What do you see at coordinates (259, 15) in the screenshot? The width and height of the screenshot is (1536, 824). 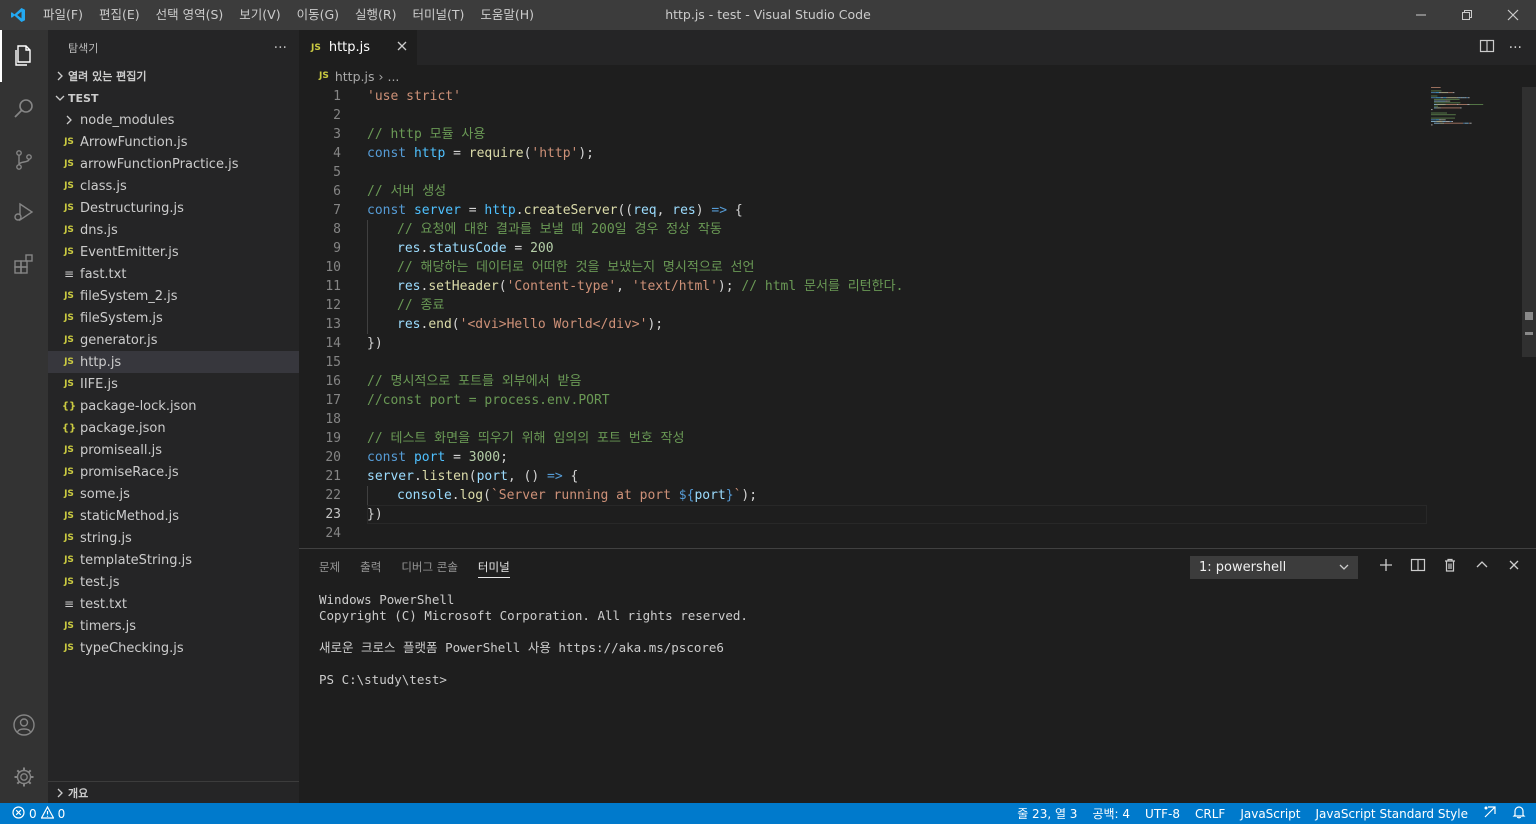 I see `menu-item: 보기(V)` at bounding box center [259, 15].